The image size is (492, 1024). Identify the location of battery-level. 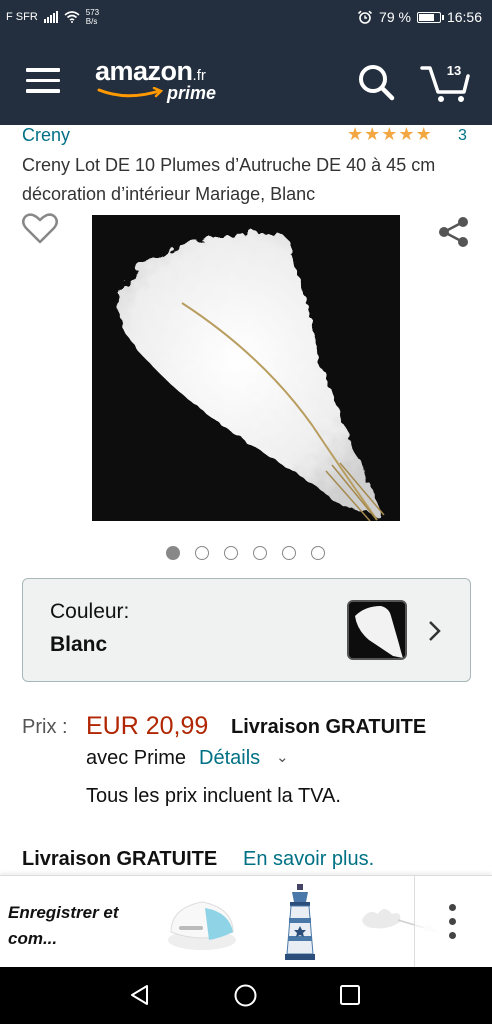
(426, 17).